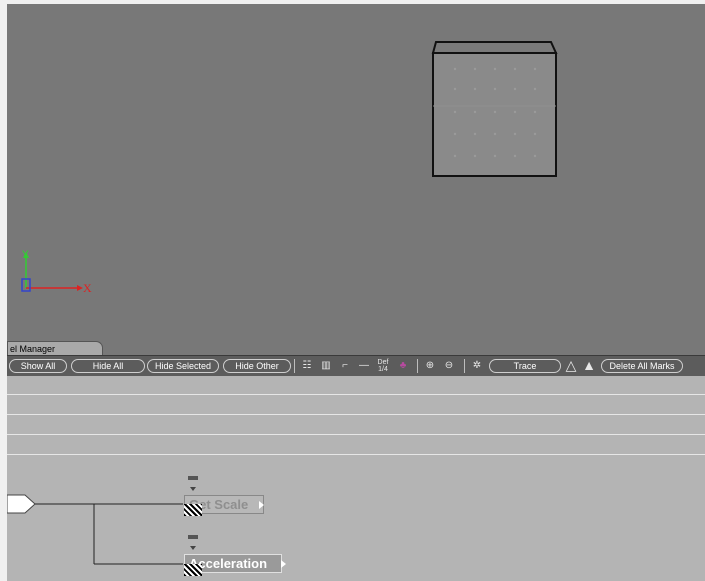 This screenshot has height=581, width=705. What do you see at coordinates (326, 365) in the screenshot?
I see `columns-icon: ▥` at bounding box center [326, 365].